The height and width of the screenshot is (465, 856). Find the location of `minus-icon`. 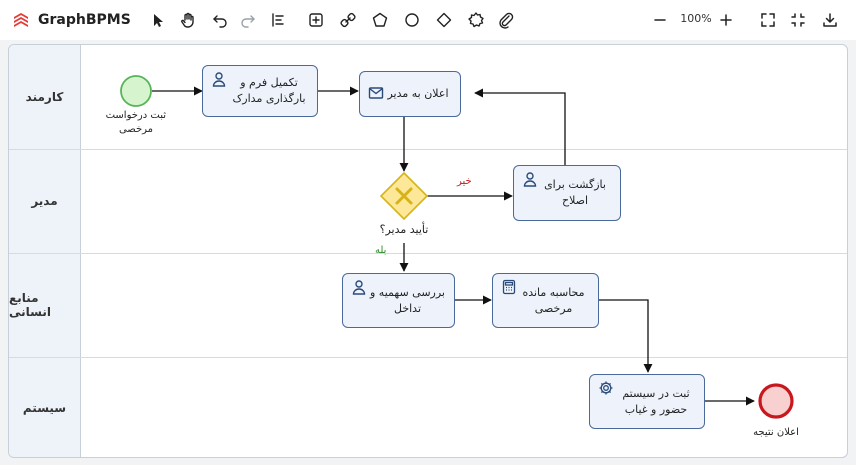

minus-icon is located at coordinates (660, 20).